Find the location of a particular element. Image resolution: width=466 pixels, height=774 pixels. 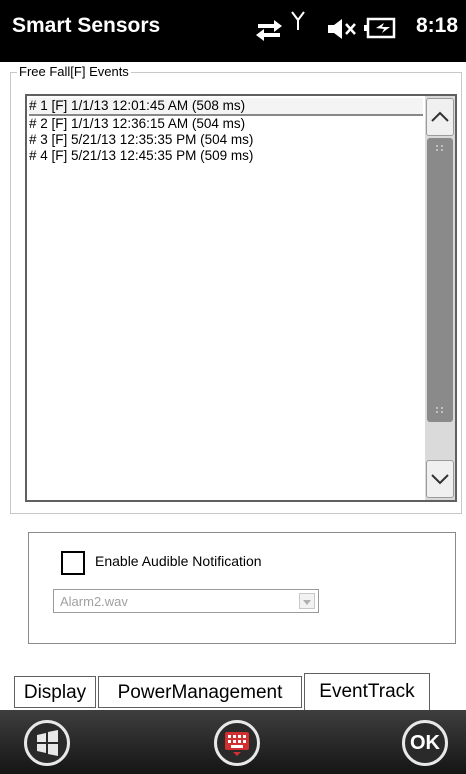

ok-label: OK is located at coordinates (425, 743).